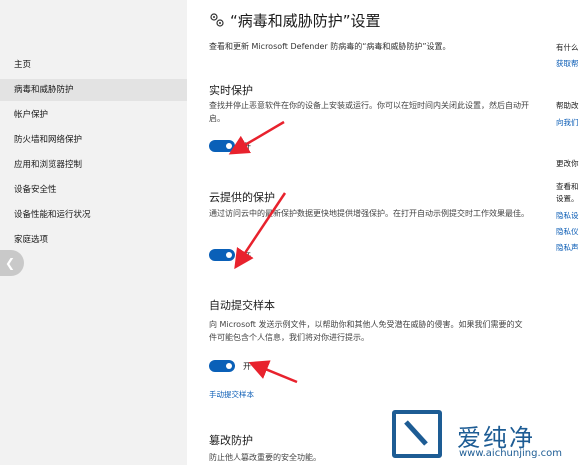 The image size is (585, 465). Describe the element at coordinates (567, 122) in the screenshot. I see `send-feedback-link: 向我们` at that location.